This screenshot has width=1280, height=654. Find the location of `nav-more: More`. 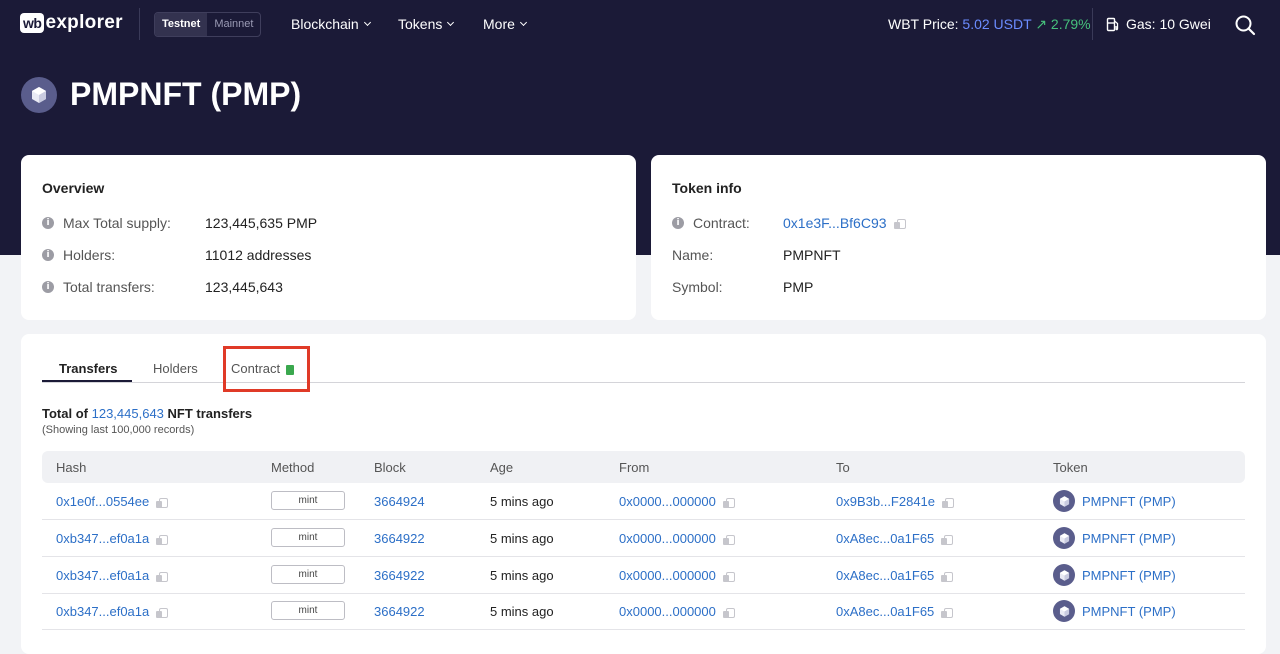

nav-more: More is located at coordinates (505, 24).